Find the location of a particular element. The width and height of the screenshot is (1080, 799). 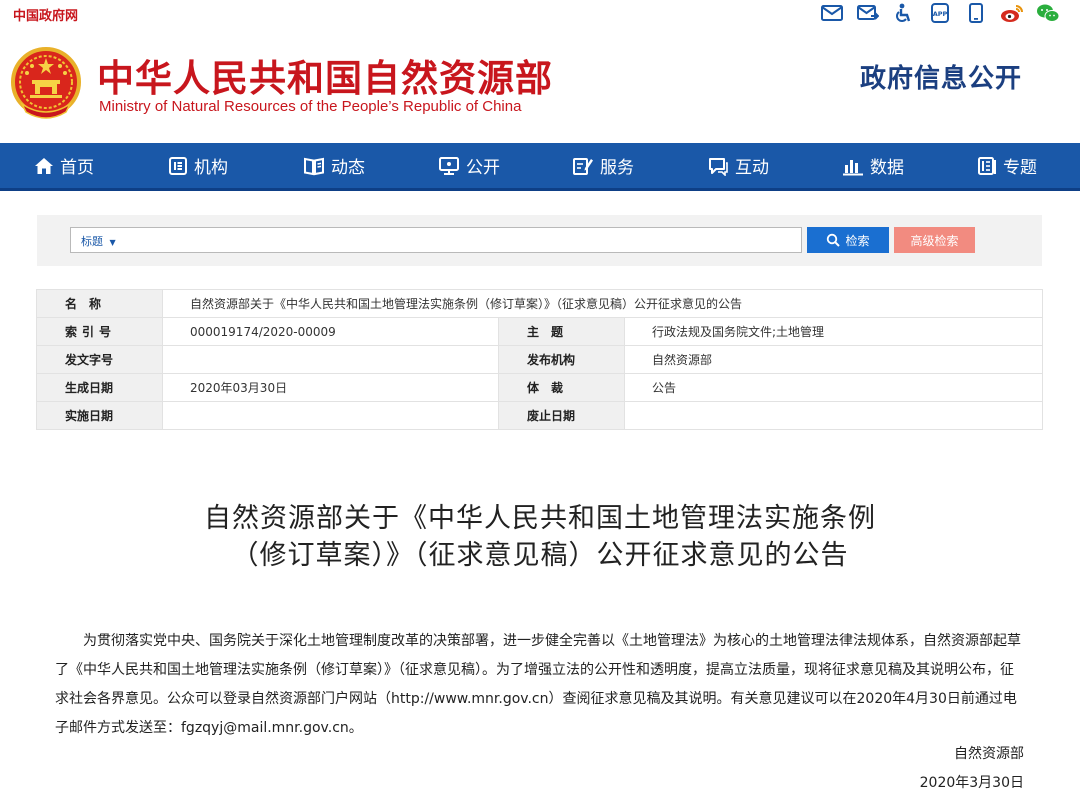

nav-item-org: 机构 is located at coordinates (198, 165).